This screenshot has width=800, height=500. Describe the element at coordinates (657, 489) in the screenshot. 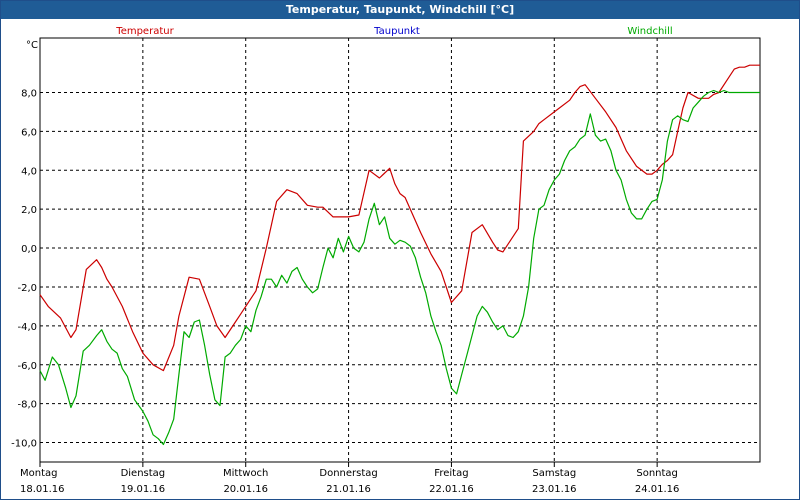

I see `x-date-label: 24.01.16` at that location.